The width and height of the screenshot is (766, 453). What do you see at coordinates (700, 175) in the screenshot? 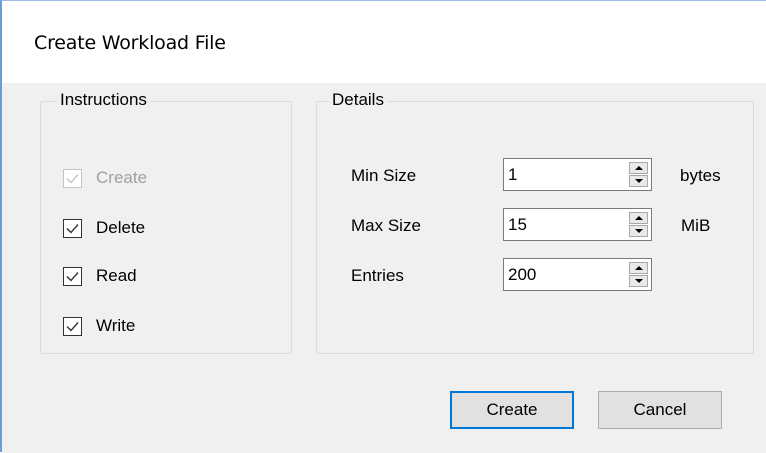
I see `min-size-unit: bytes` at bounding box center [700, 175].